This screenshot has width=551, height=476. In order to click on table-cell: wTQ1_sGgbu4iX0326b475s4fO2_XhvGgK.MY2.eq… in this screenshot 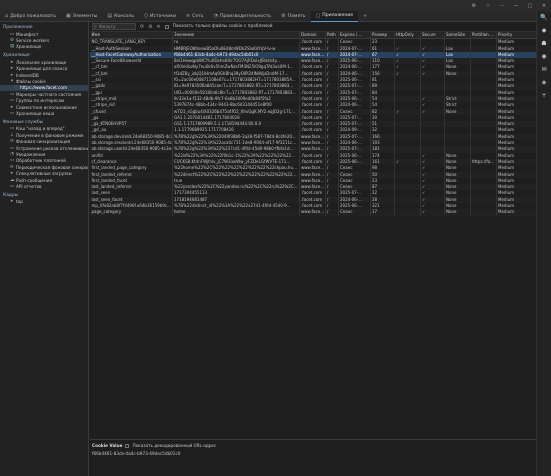, I will do `click(236, 111)`.